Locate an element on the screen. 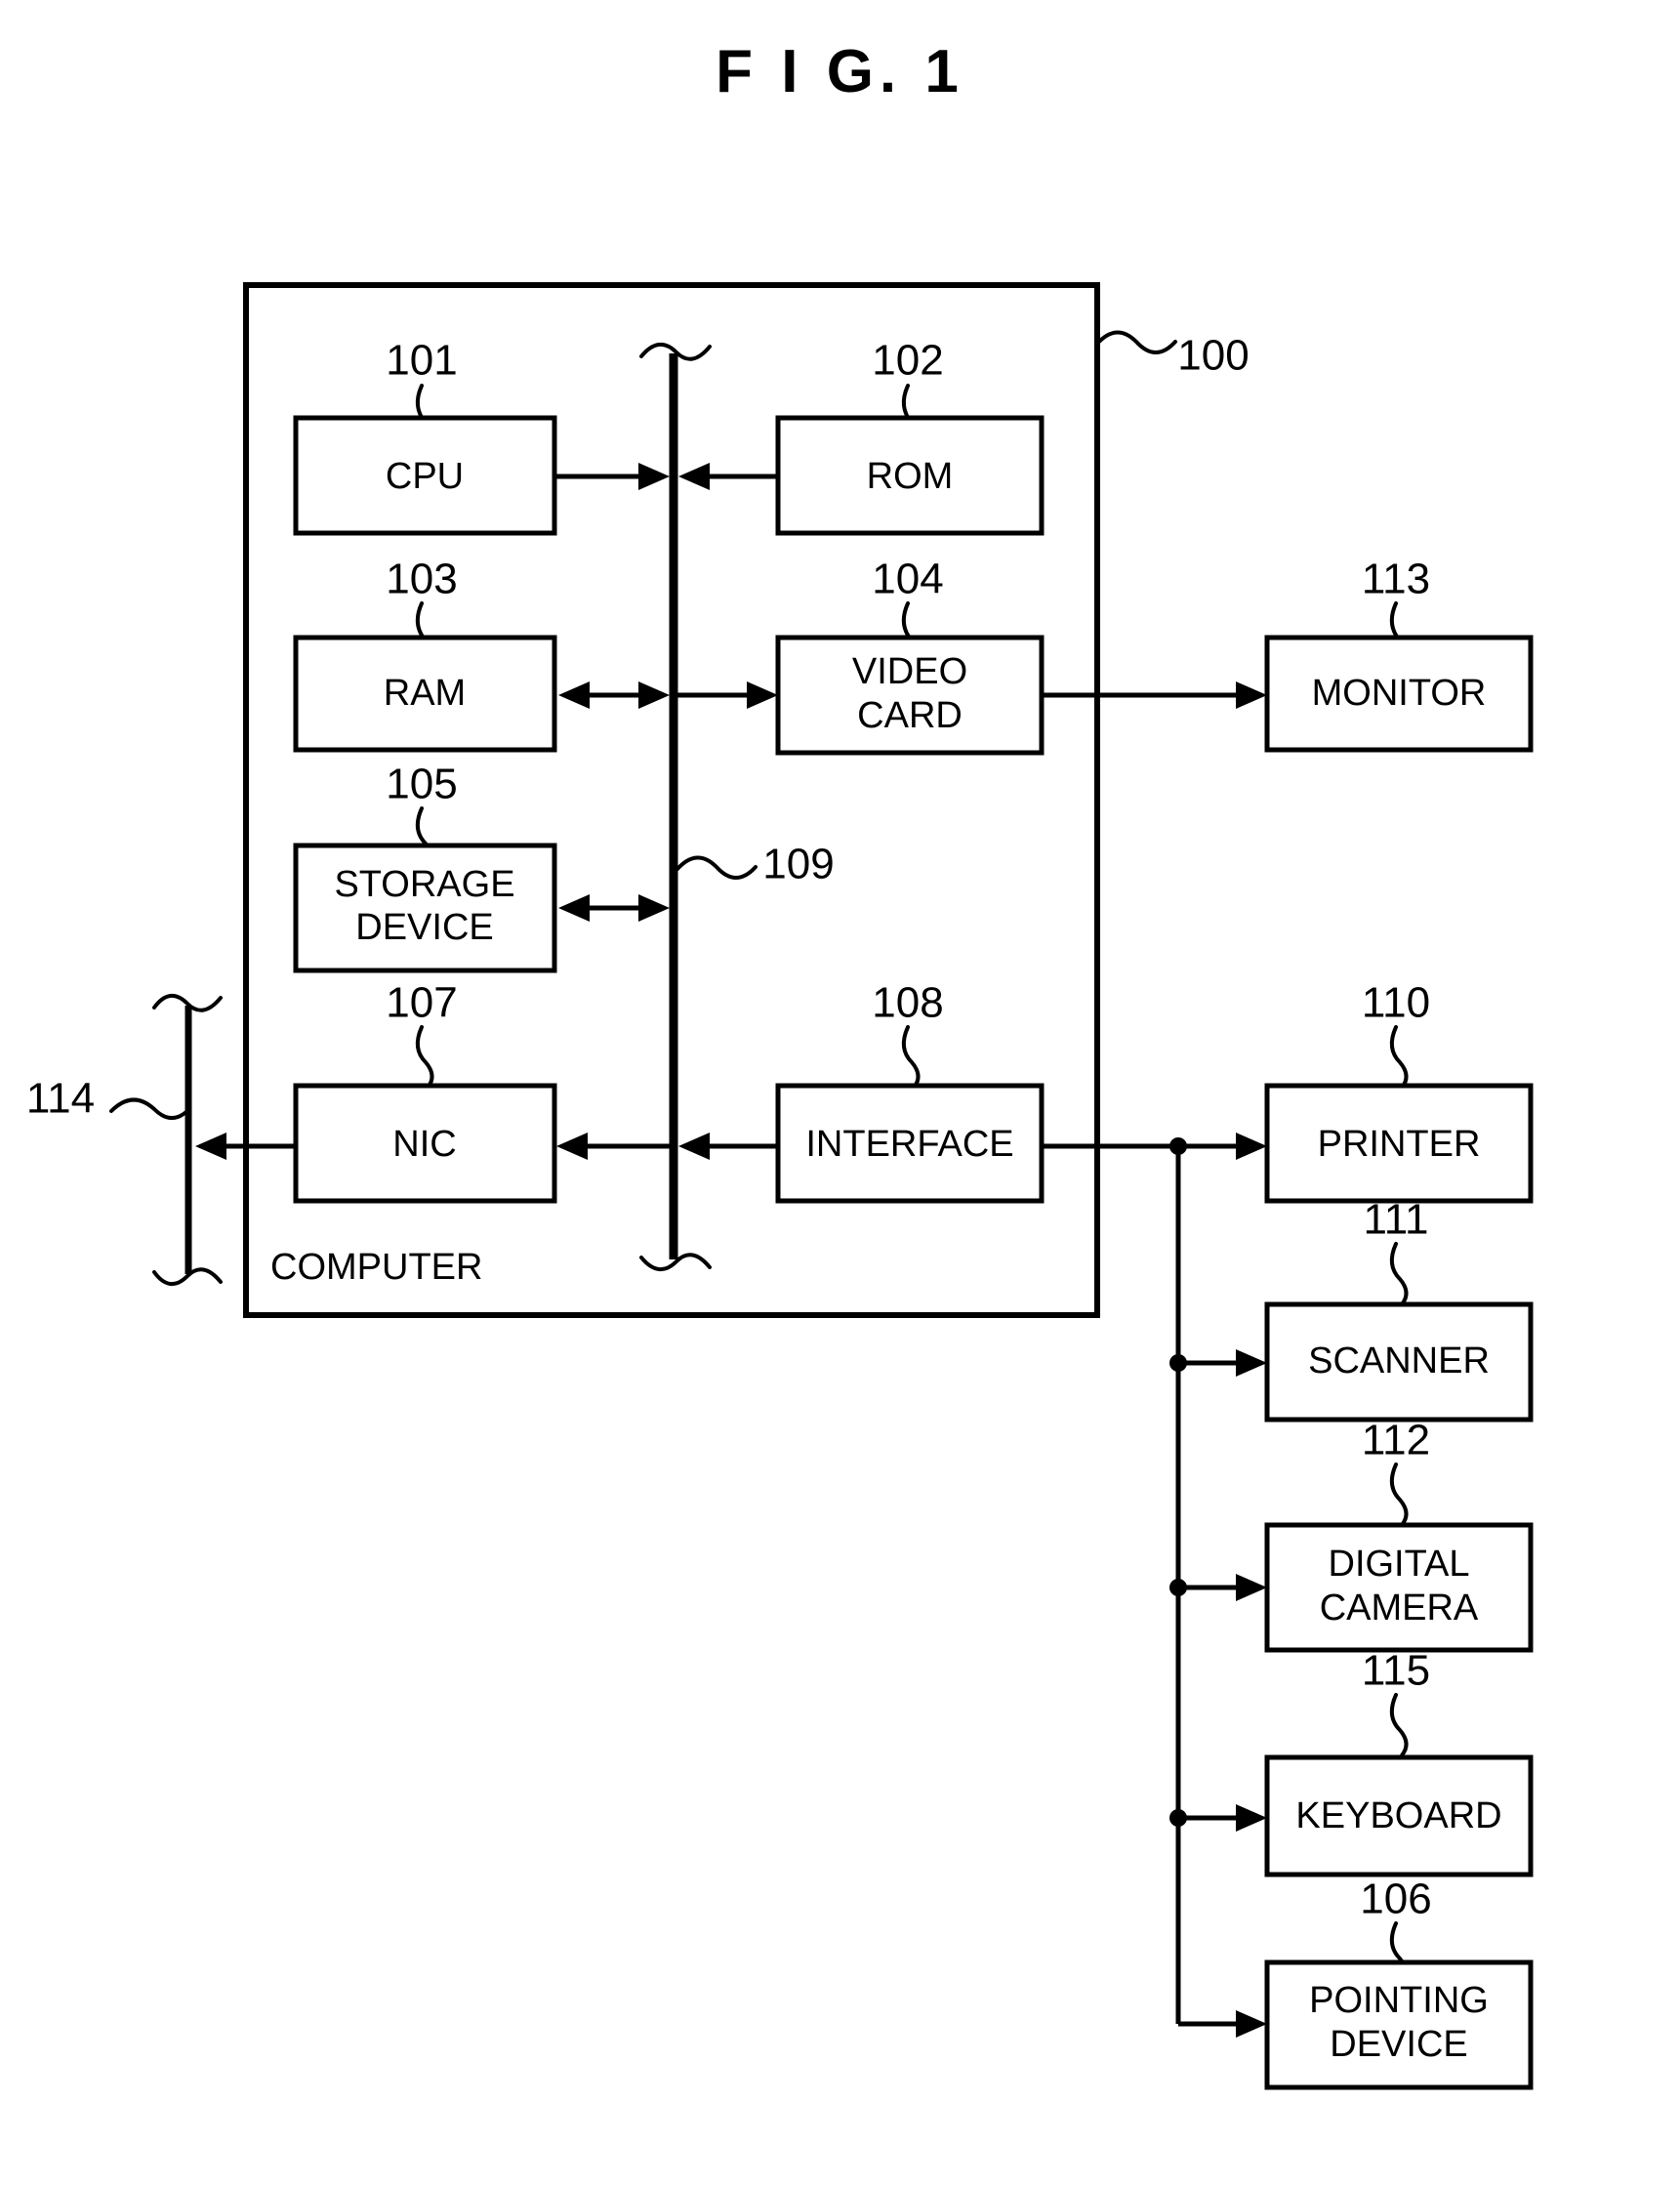 The image size is (1680, 2185). computer-label: COMPUTER is located at coordinates (376, 1267).